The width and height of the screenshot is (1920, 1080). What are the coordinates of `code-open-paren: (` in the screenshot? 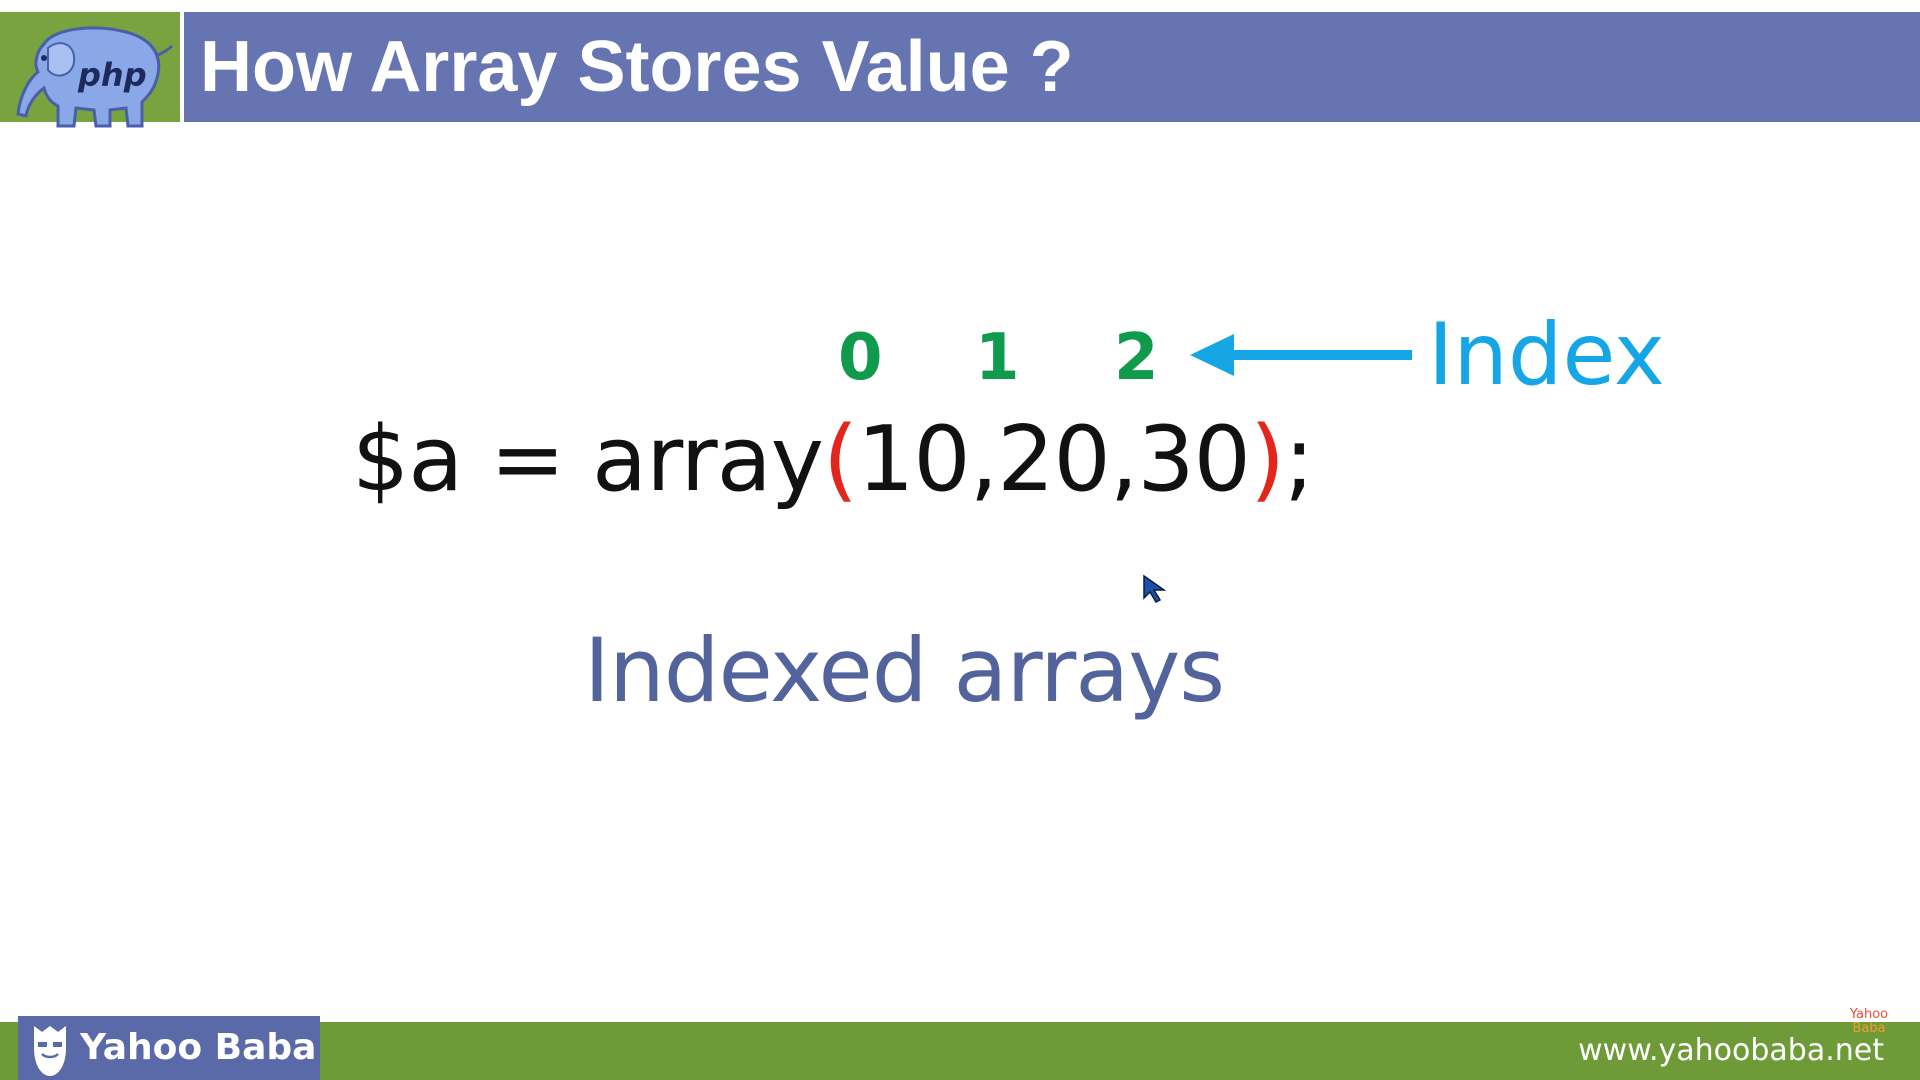 It's located at (840, 459).